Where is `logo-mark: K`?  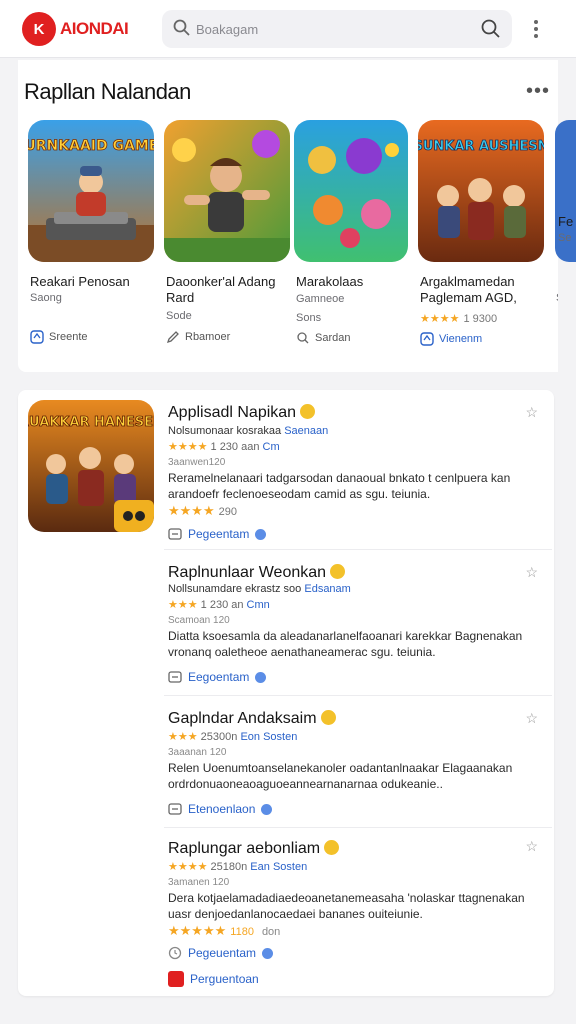
logo-mark: K is located at coordinates (39, 29).